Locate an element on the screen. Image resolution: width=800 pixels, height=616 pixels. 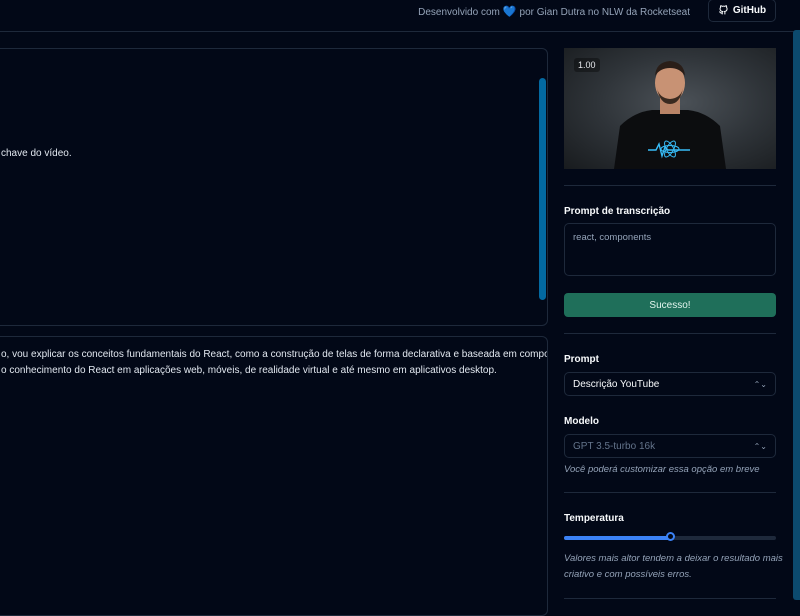
prompt-select: Descrição YouTube ⌃⌄ is located at coordinates (670, 384).